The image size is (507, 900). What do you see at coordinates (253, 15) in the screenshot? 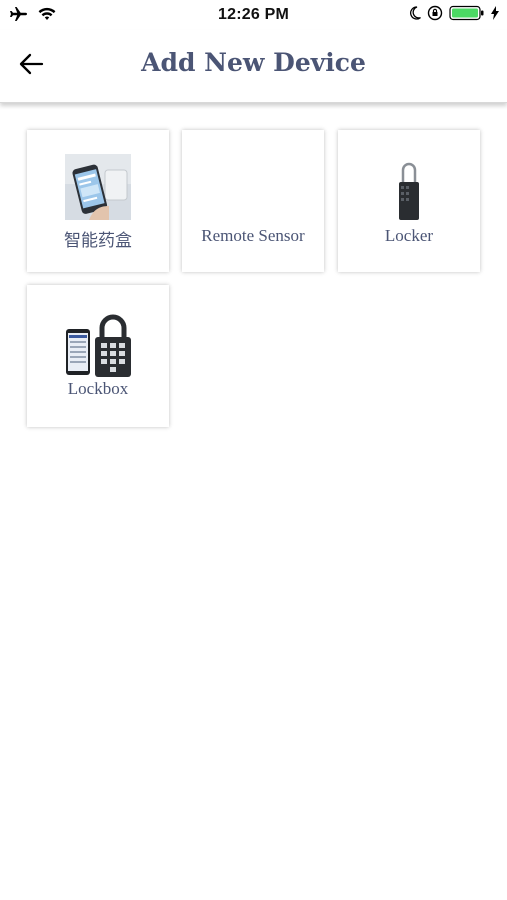
I see `status-bar: 12:26 PM` at bounding box center [253, 15].